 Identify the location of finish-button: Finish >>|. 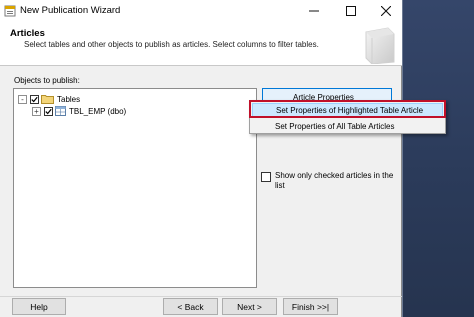
(310, 306).